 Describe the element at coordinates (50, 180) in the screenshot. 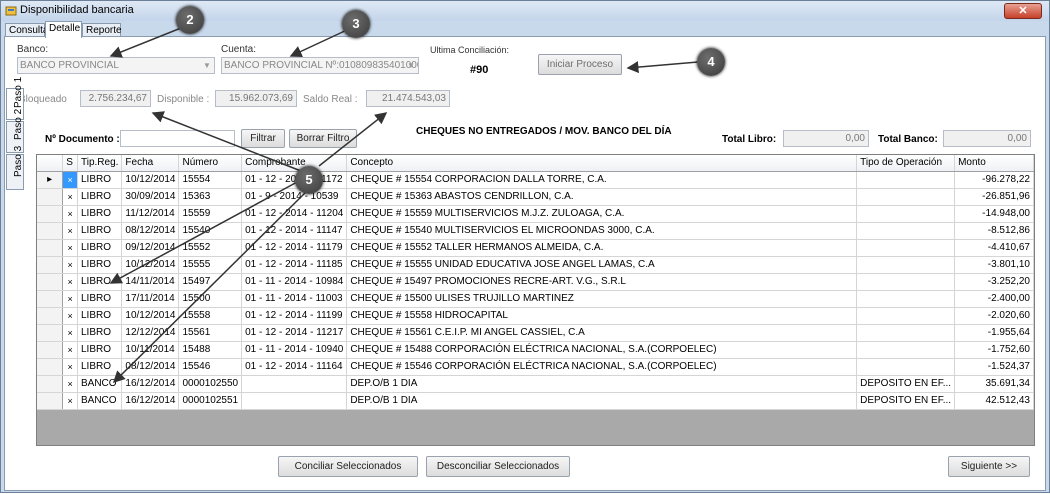

I see `row-pointer-icon: ▸` at that location.